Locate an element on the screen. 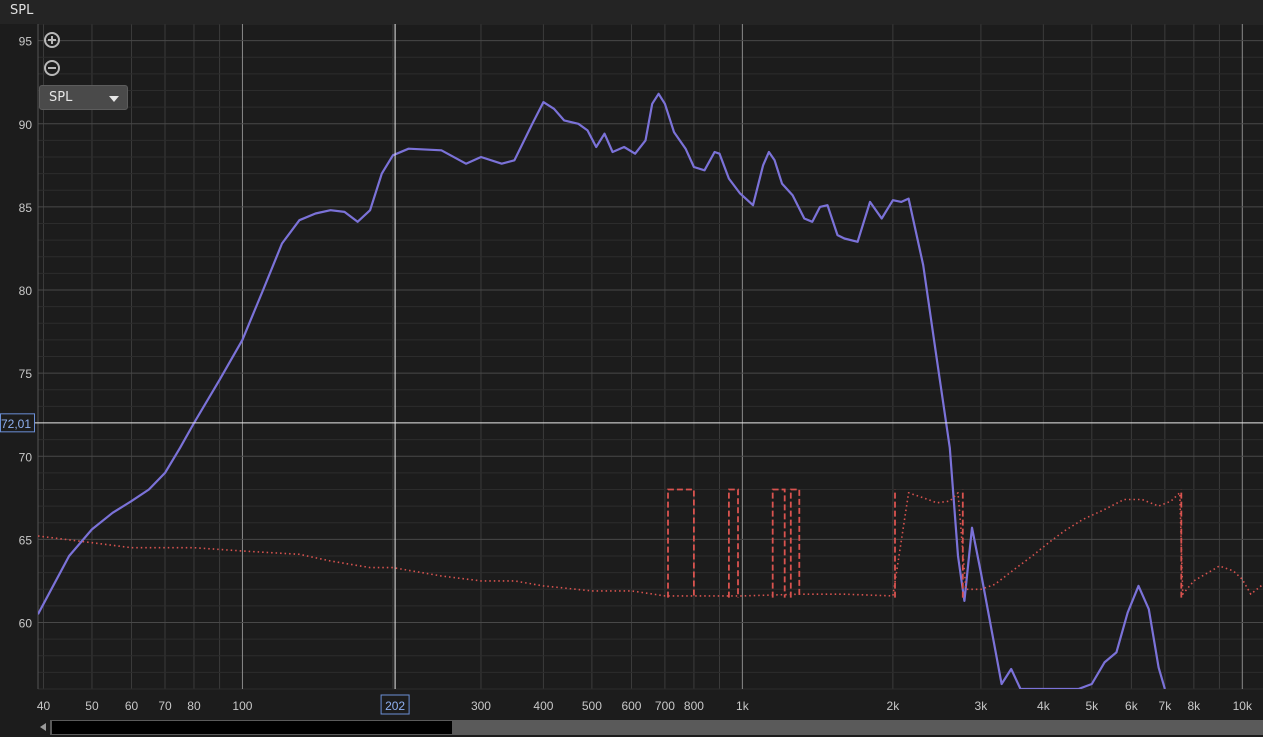 The image size is (1263, 737). x-tick-label: 800 is located at coordinates (694, 706).